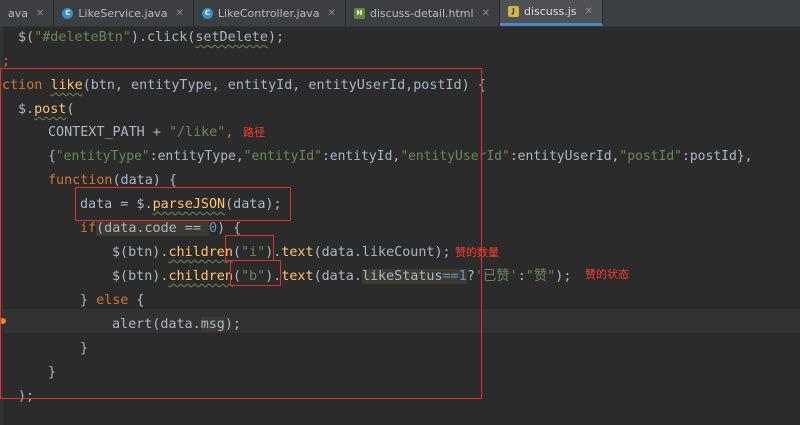 The height and width of the screenshot is (425, 800). I want to click on tab-label: discuss.js, so click(550, 11).